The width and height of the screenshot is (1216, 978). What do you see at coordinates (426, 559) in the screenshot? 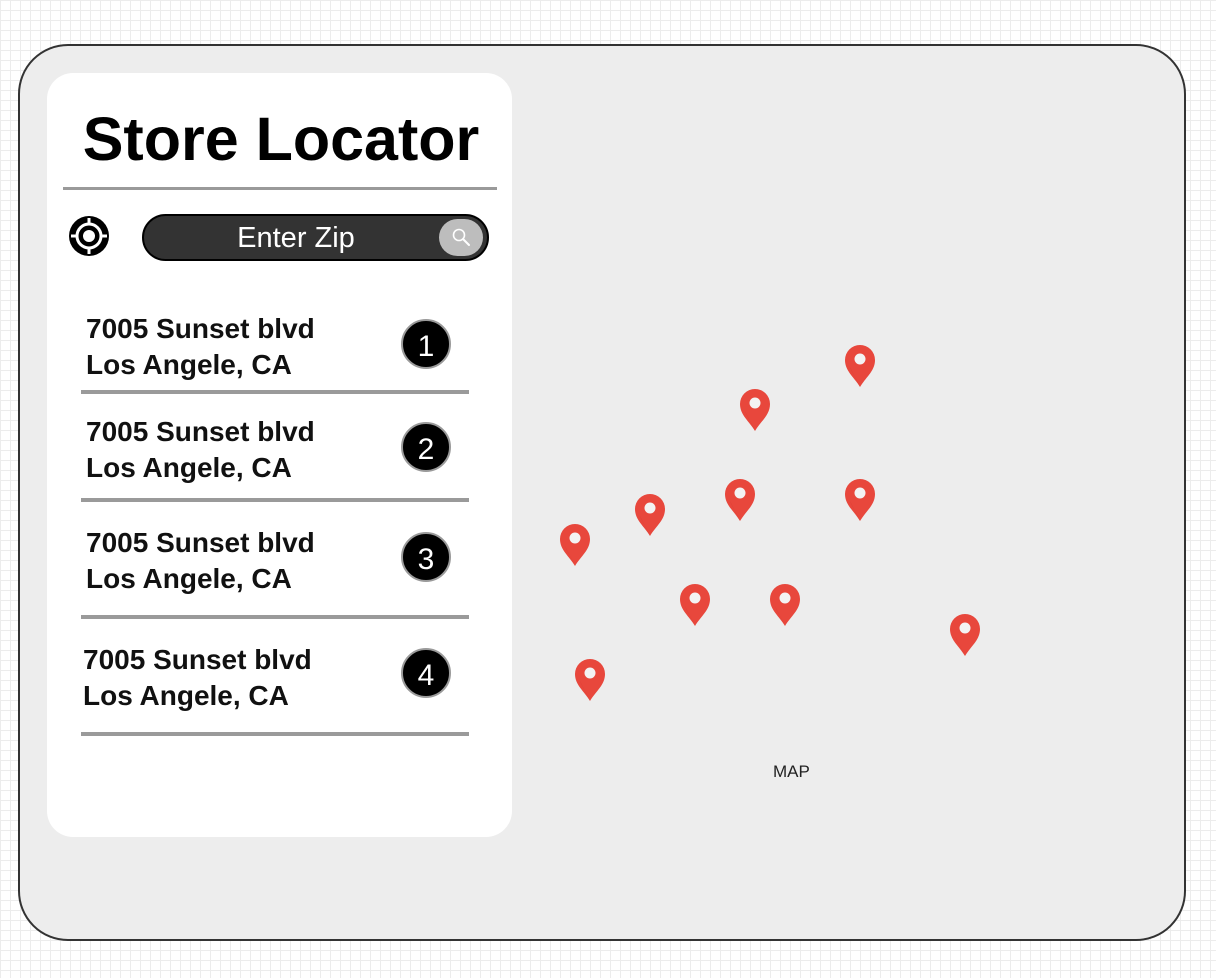
I see `store-number: 3` at bounding box center [426, 559].